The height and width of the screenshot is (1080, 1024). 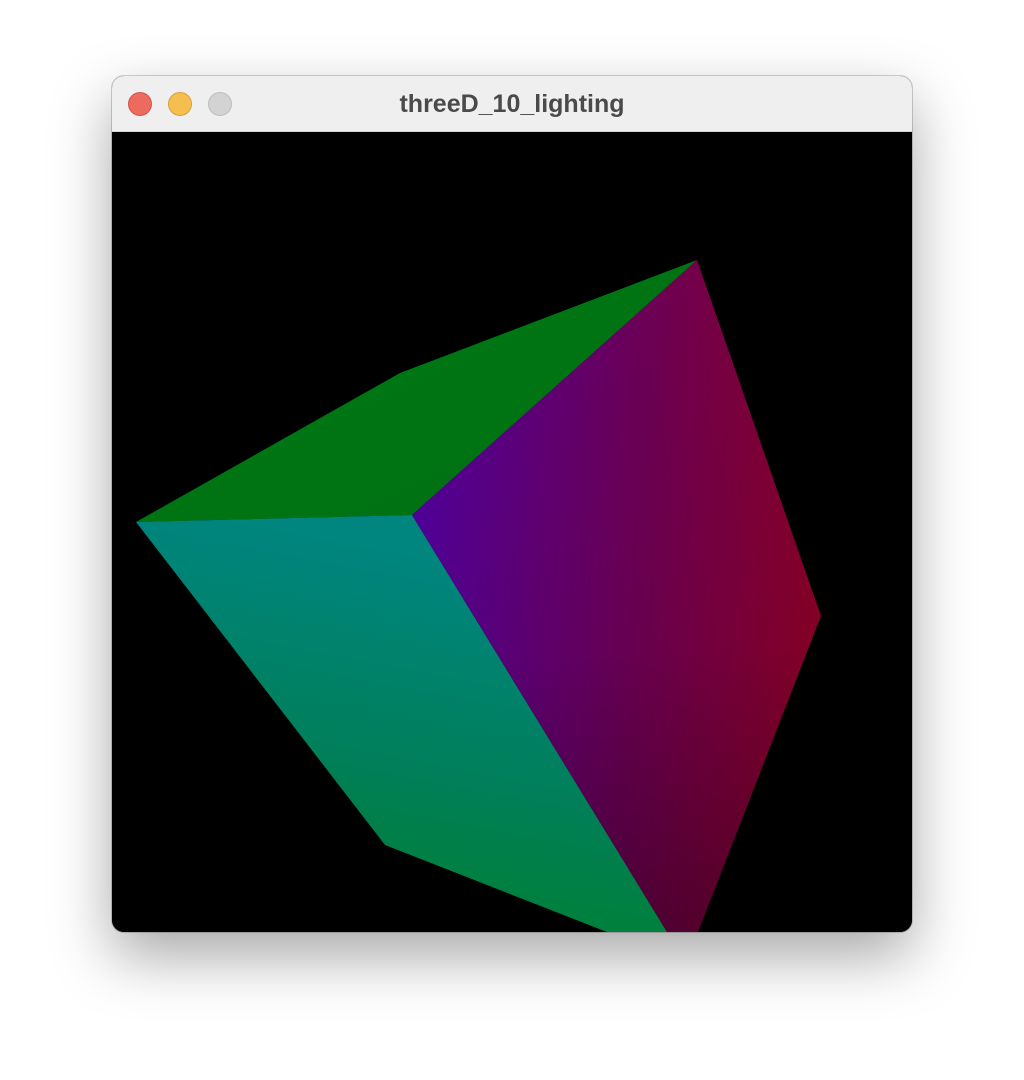 I want to click on window-title: threeD_10_lighting, so click(x=512, y=104).